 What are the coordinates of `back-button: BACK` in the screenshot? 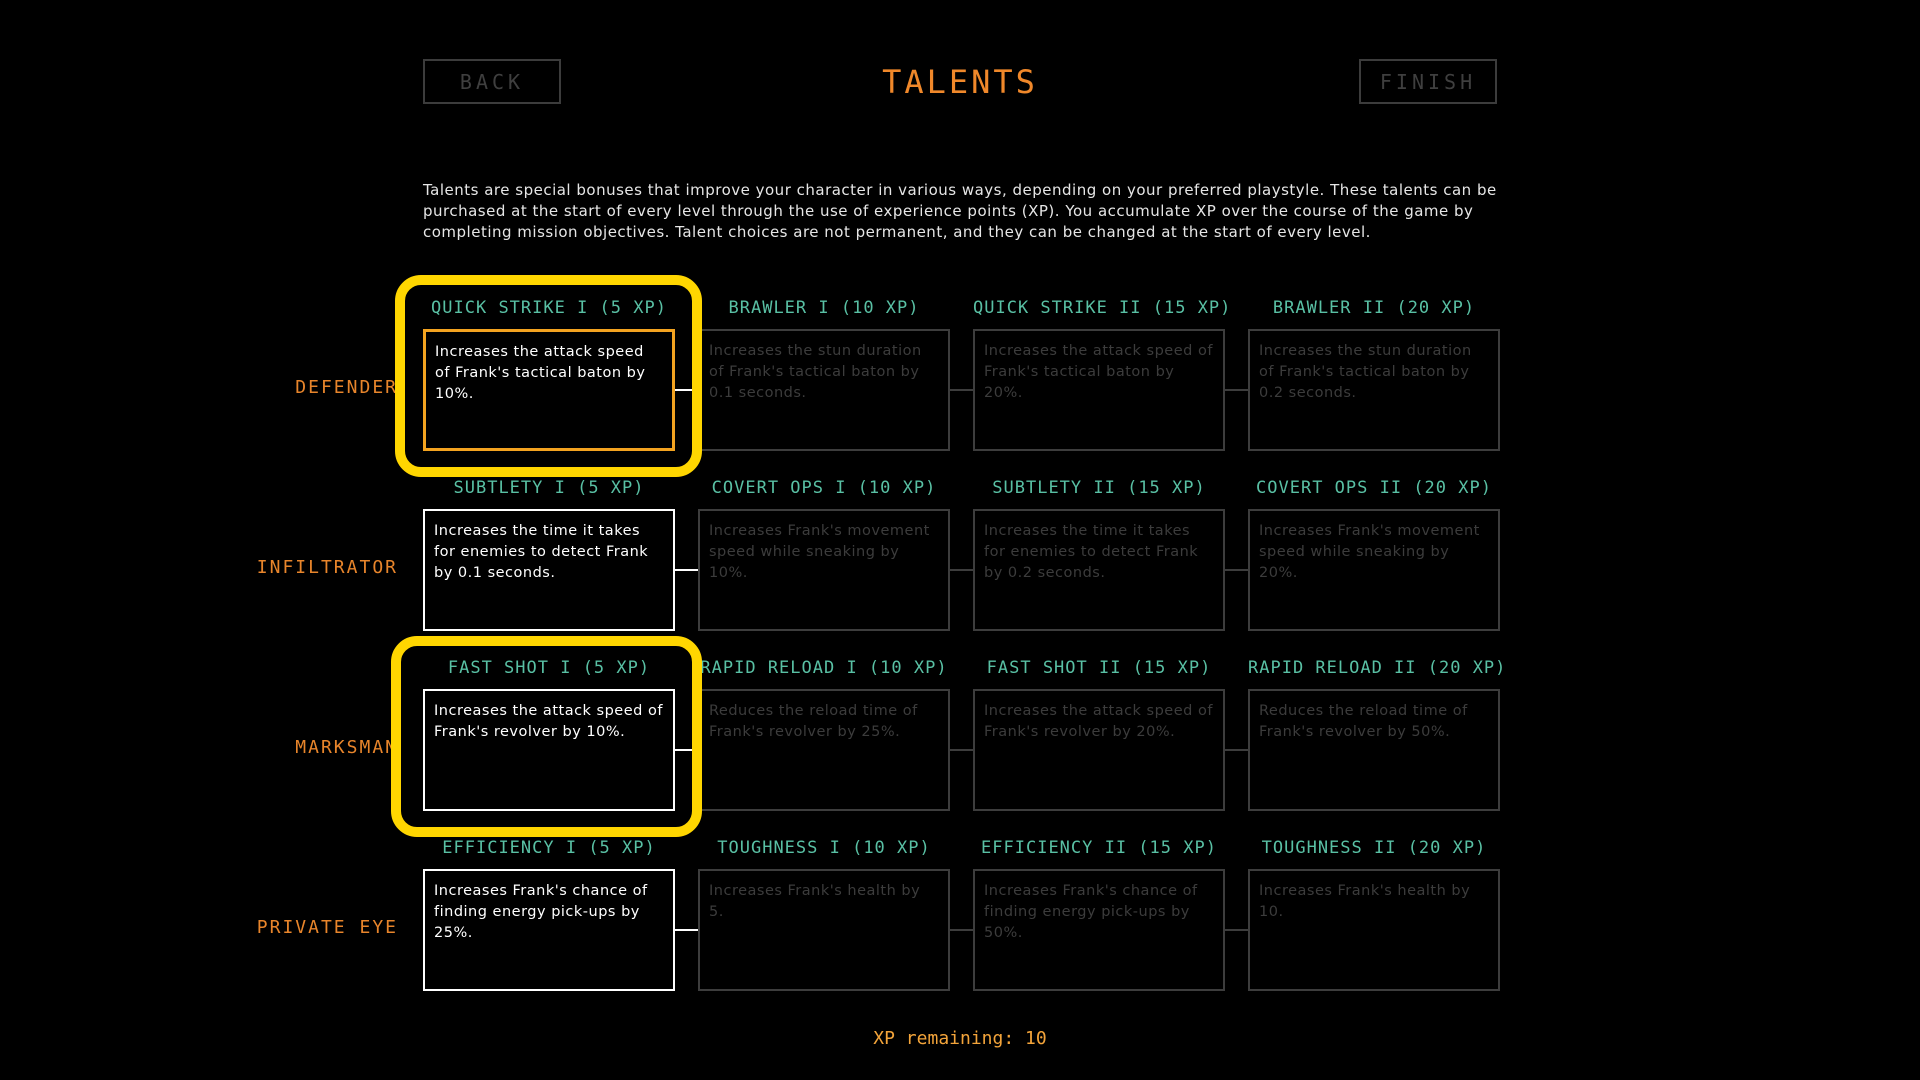 It's located at (492, 81).